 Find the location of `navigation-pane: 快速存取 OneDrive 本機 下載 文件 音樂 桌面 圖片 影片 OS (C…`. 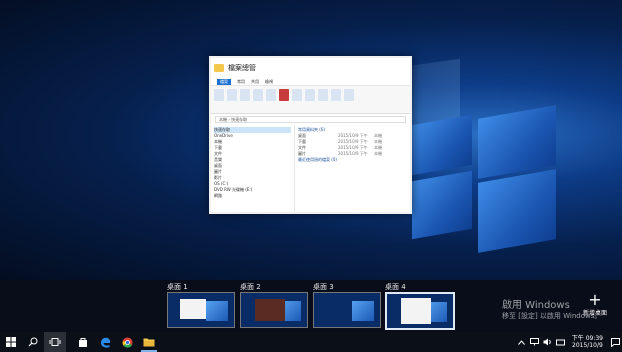

navigation-pane: 快速存取 OneDrive 本機 下載 文件 音樂 桌面 圖片 影片 OS (C… is located at coordinates (253, 168).